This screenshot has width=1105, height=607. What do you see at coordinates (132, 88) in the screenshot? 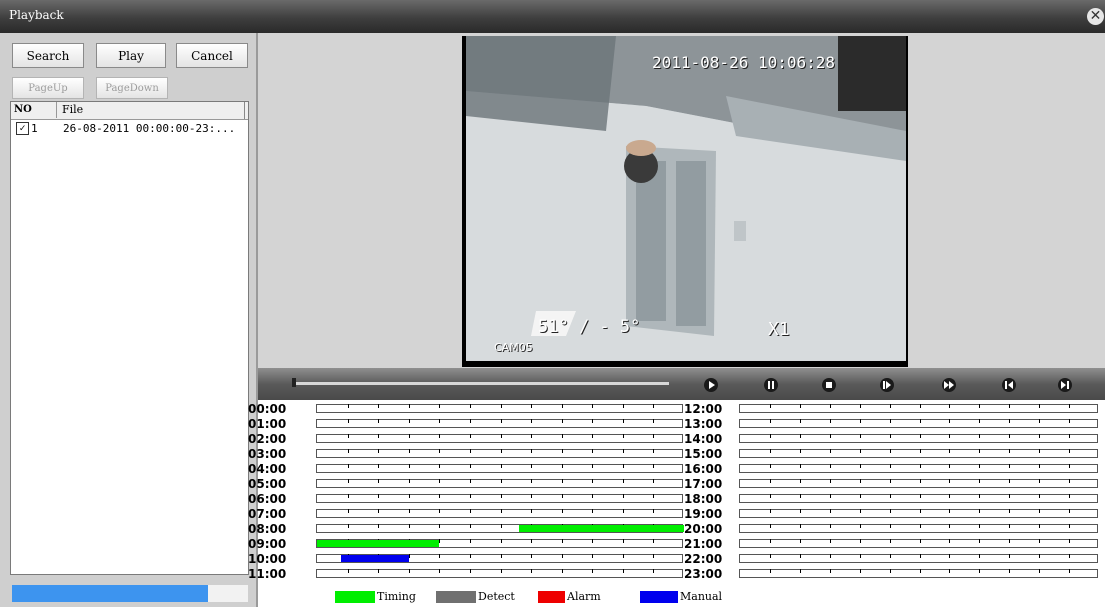
I see `page-down-button: PageDown` at bounding box center [132, 88].